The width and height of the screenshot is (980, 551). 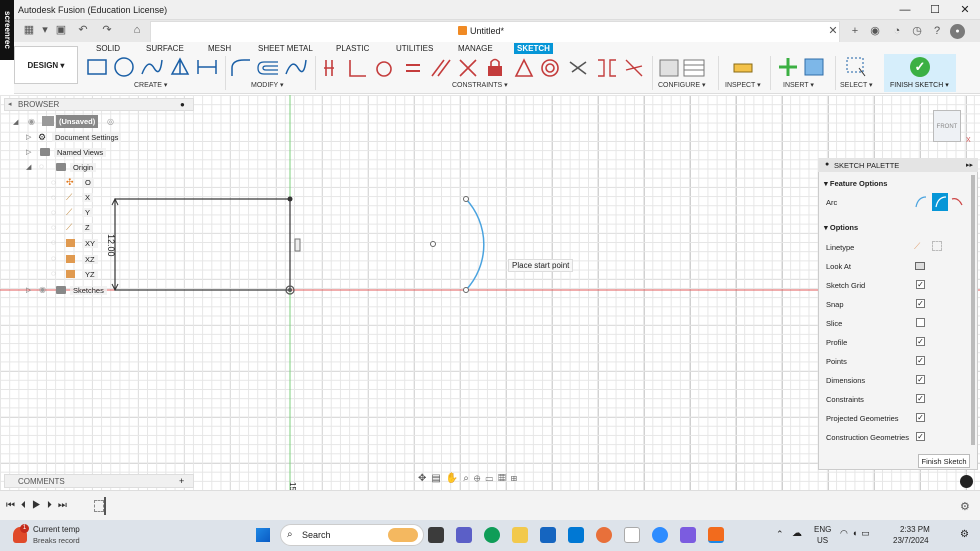 What do you see at coordinates (182, 104) in the screenshot?
I see `panel-toggle-icon: ●` at bounding box center [182, 104].